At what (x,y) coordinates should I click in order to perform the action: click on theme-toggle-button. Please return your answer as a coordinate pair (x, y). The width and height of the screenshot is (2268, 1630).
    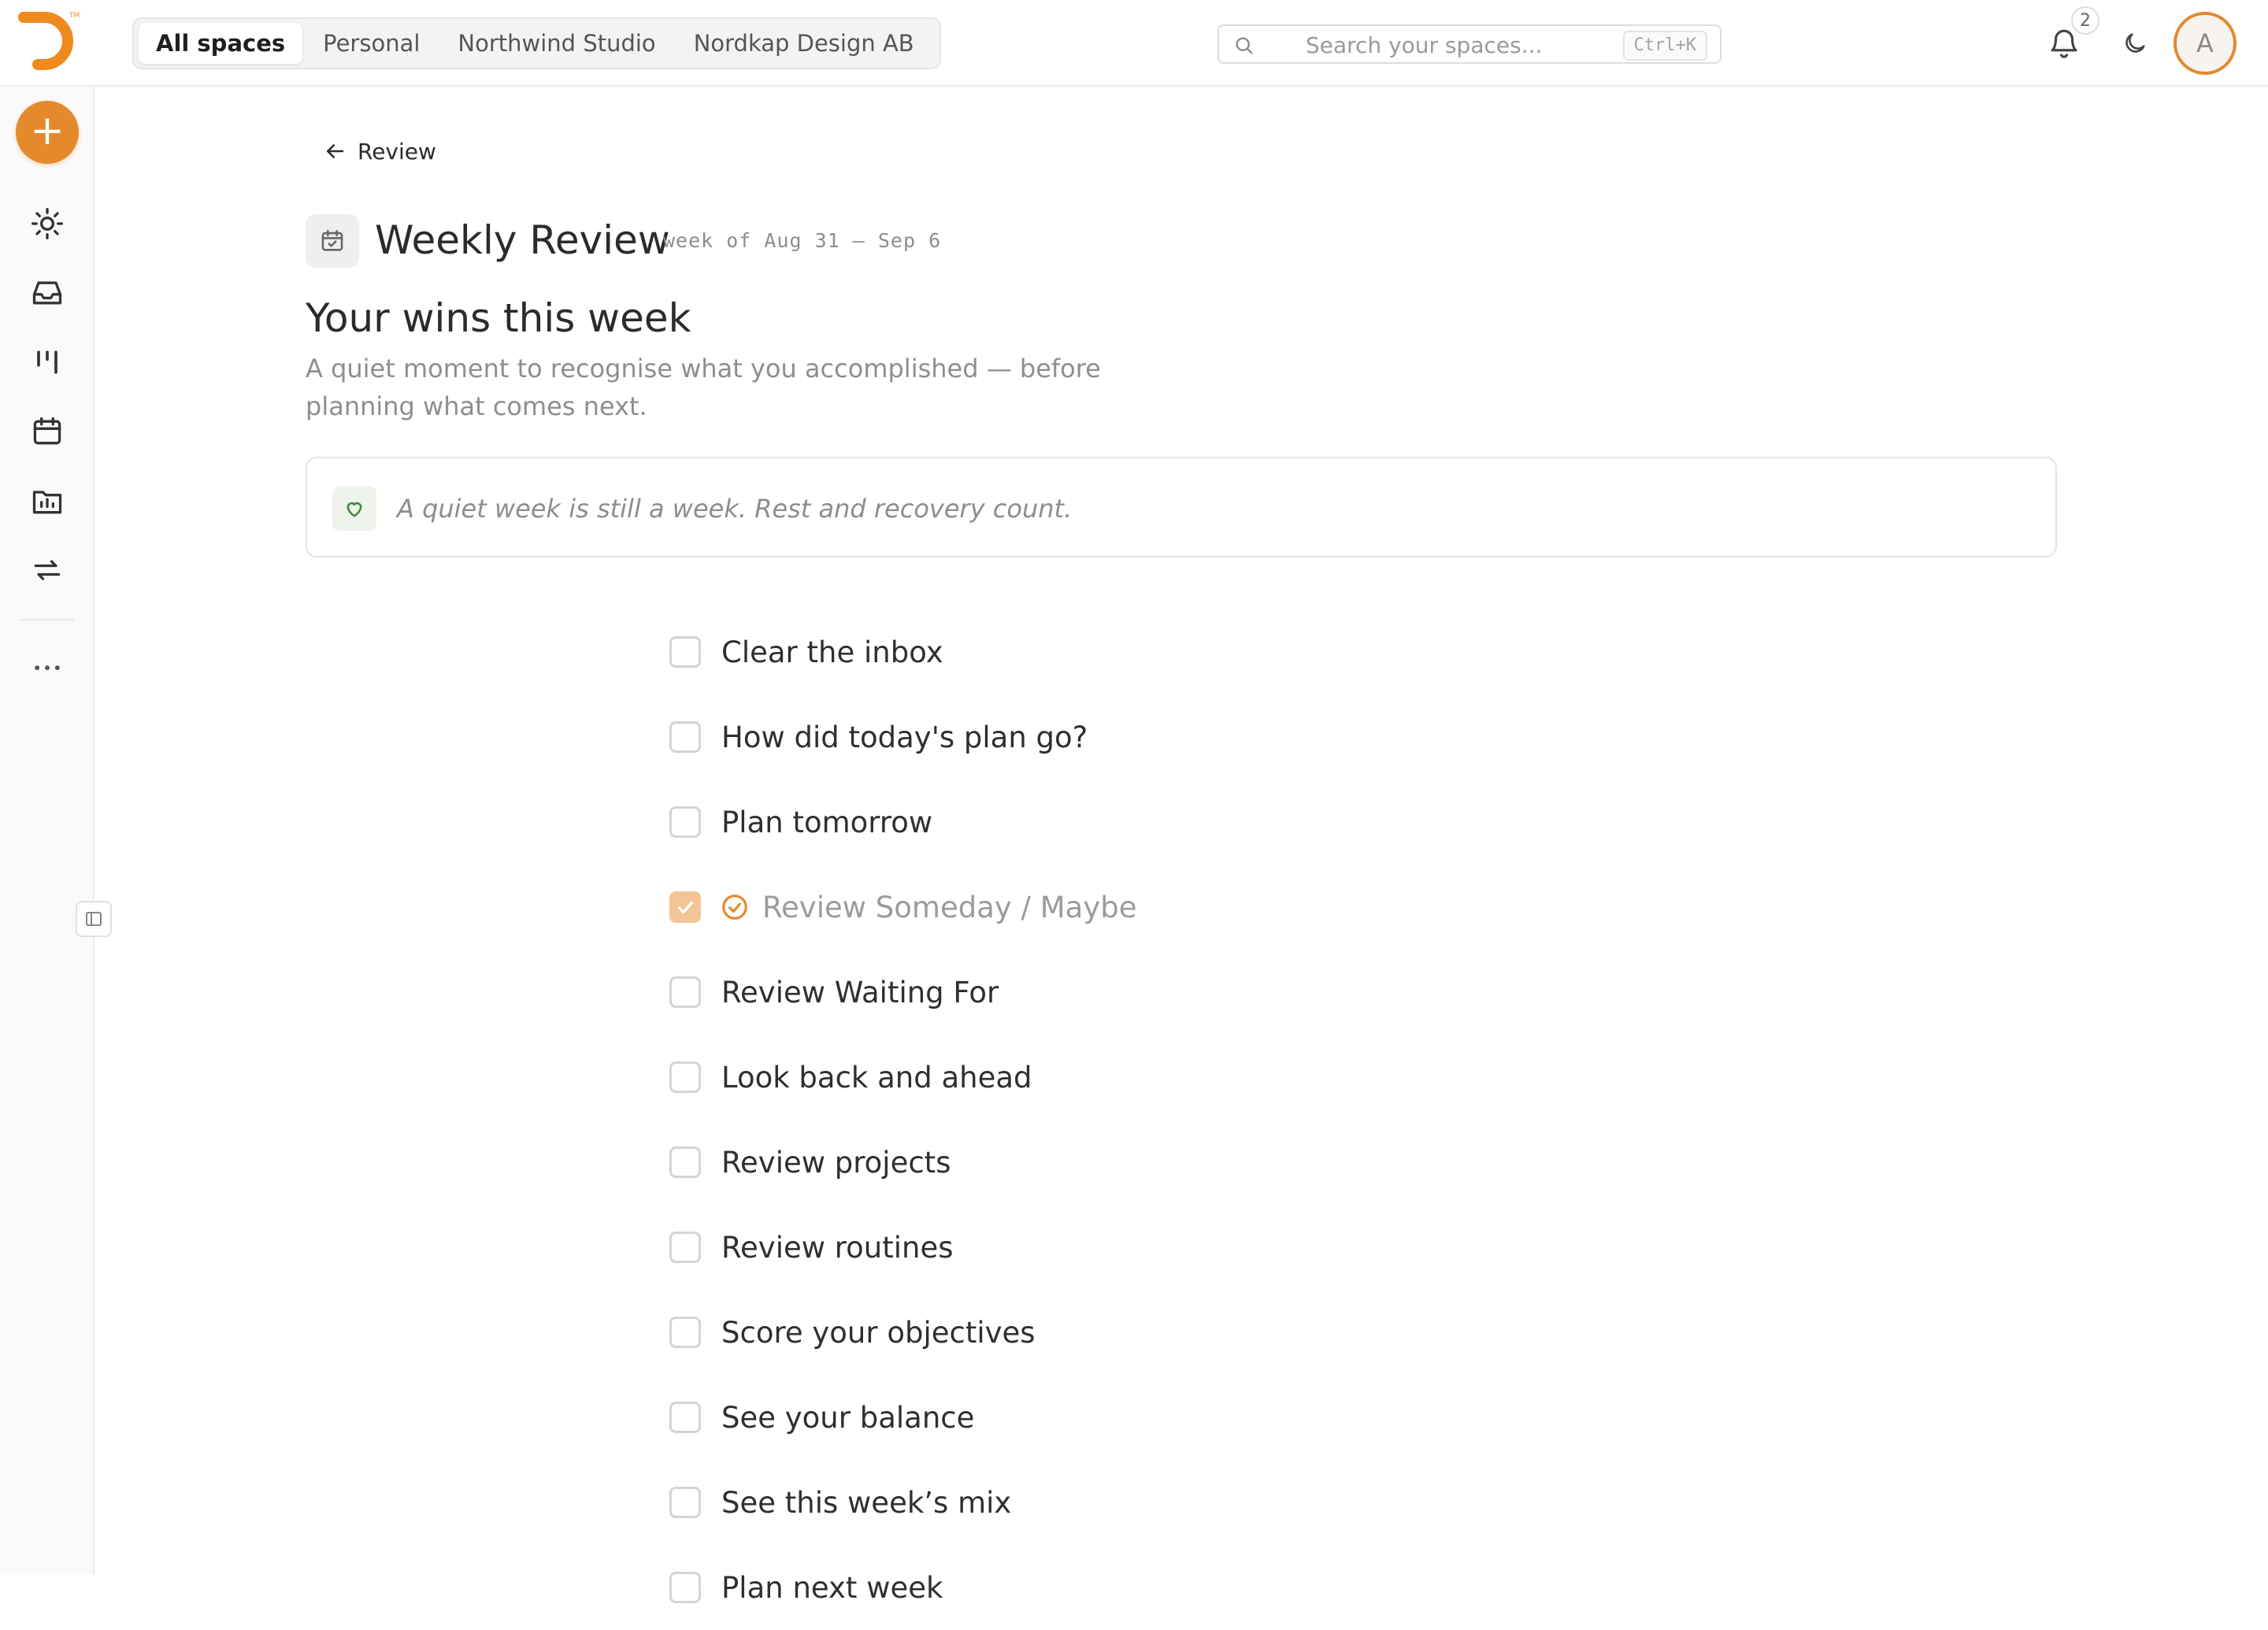
    Looking at the image, I should click on (2135, 43).